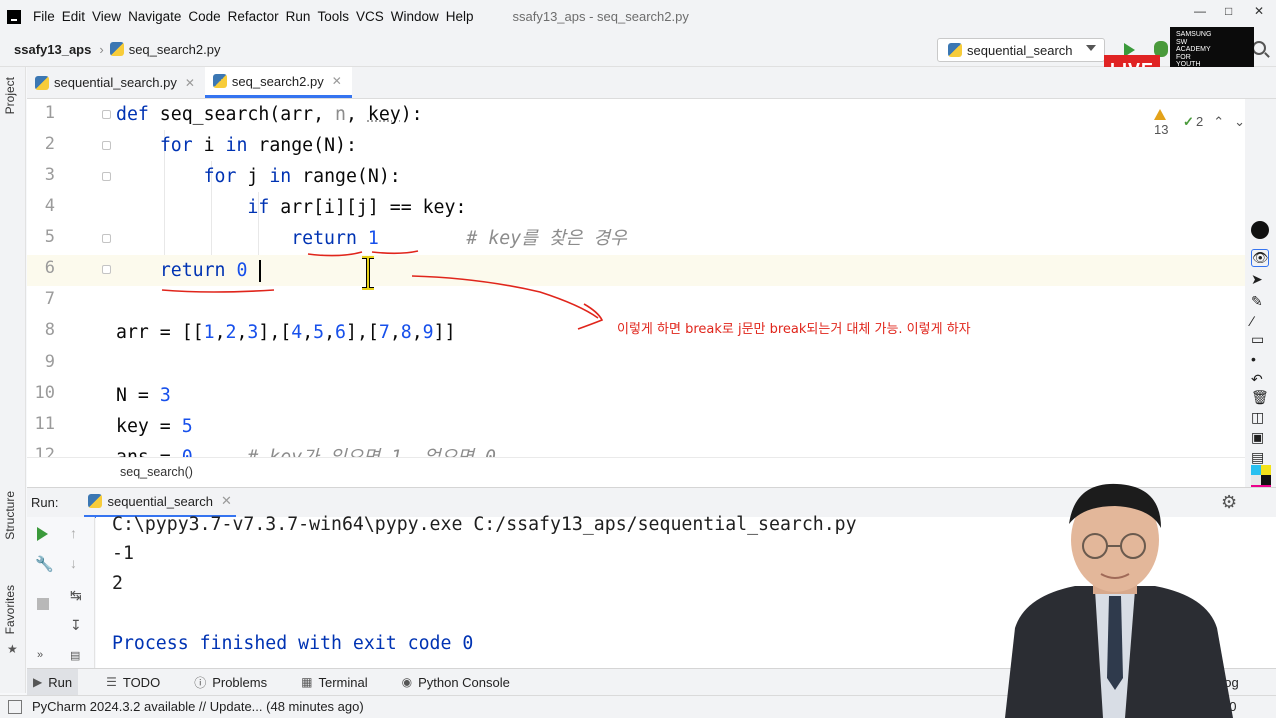 Image resolution: width=1276 pixels, height=718 pixels. What do you see at coordinates (47, 16) in the screenshot?
I see `menu-file: File` at bounding box center [47, 16].